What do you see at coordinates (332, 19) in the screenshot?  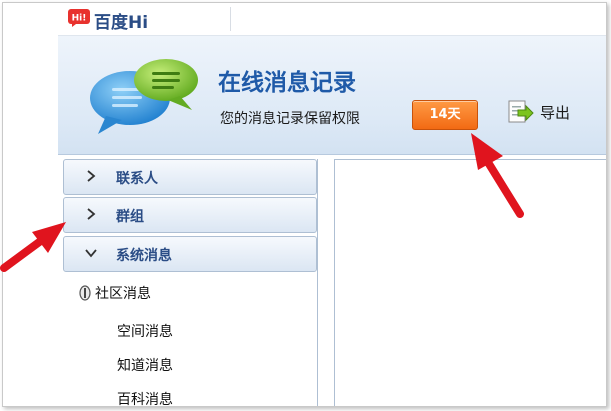 I see `title-bar: Hi! 百度Hi` at bounding box center [332, 19].